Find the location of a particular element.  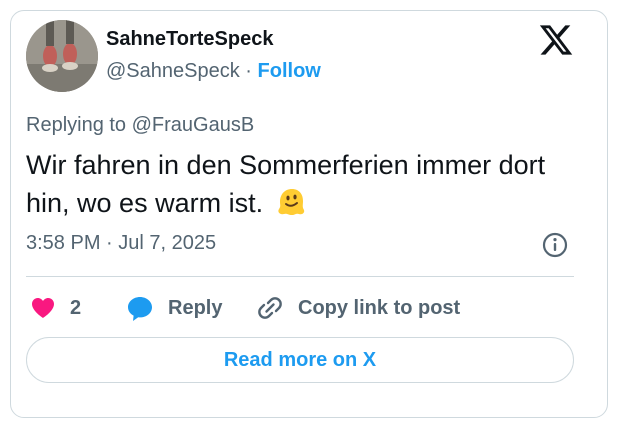

reply-label: Reply is located at coordinates (195, 307).